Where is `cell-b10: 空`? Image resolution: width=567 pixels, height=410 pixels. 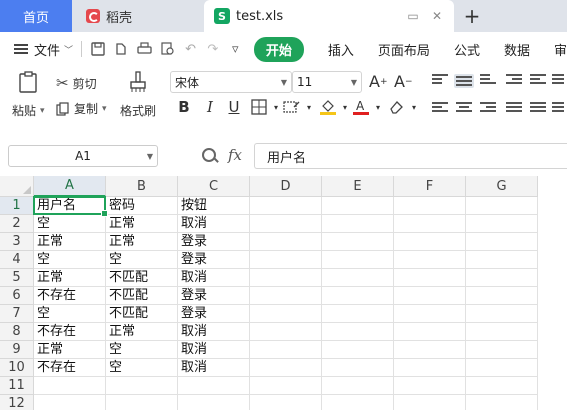 cell-b10: 空 is located at coordinates (142, 368).